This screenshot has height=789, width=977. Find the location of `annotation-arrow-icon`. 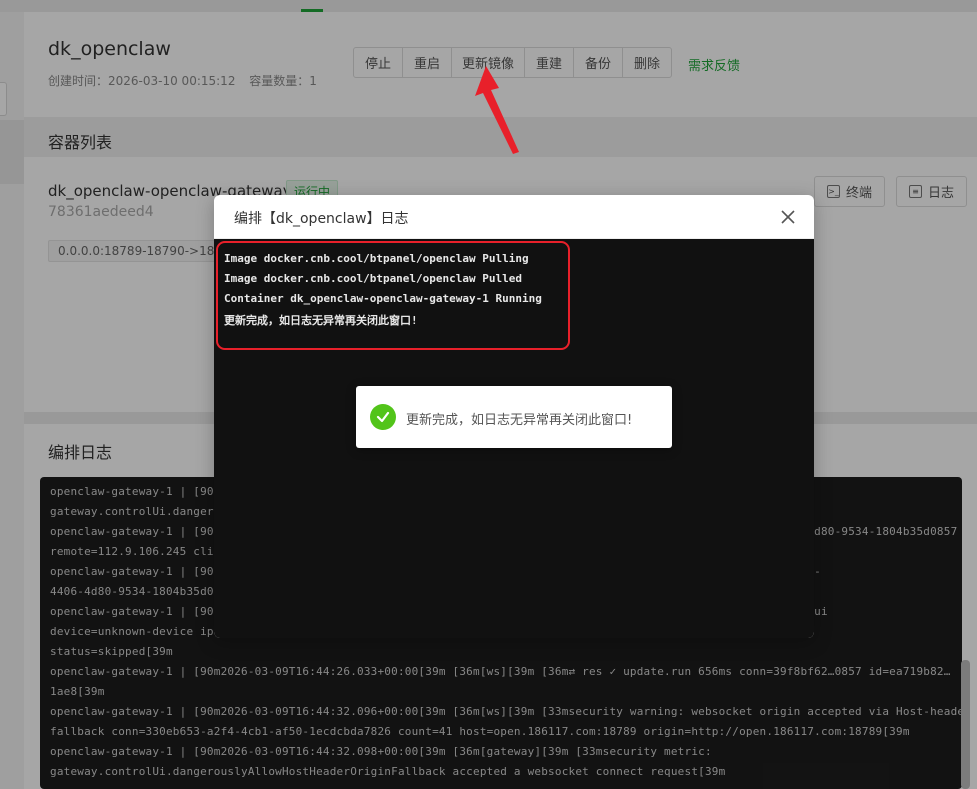

annotation-arrow-icon is located at coordinates (497, 110).